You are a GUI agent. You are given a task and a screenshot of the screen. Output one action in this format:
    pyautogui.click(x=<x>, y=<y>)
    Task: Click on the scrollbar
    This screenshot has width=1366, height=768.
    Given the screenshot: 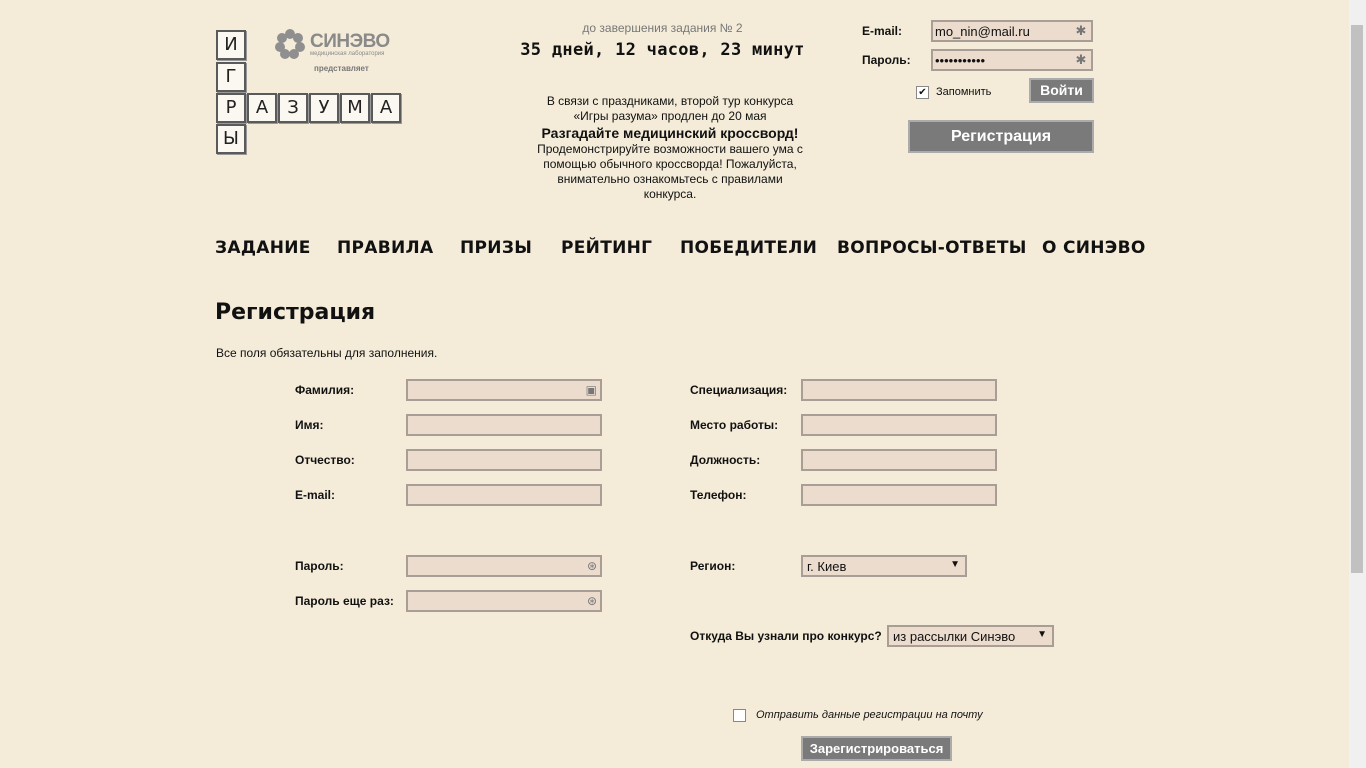 What is the action you would take?
    pyautogui.click(x=1357, y=384)
    